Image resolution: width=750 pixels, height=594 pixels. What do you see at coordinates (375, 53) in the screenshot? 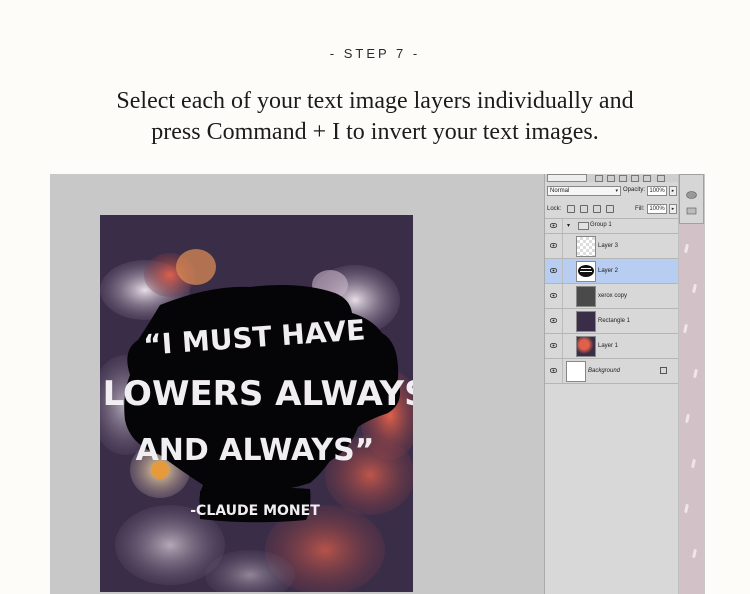
I see `step-label: - STEP 7 -` at bounding box center [375, 53].